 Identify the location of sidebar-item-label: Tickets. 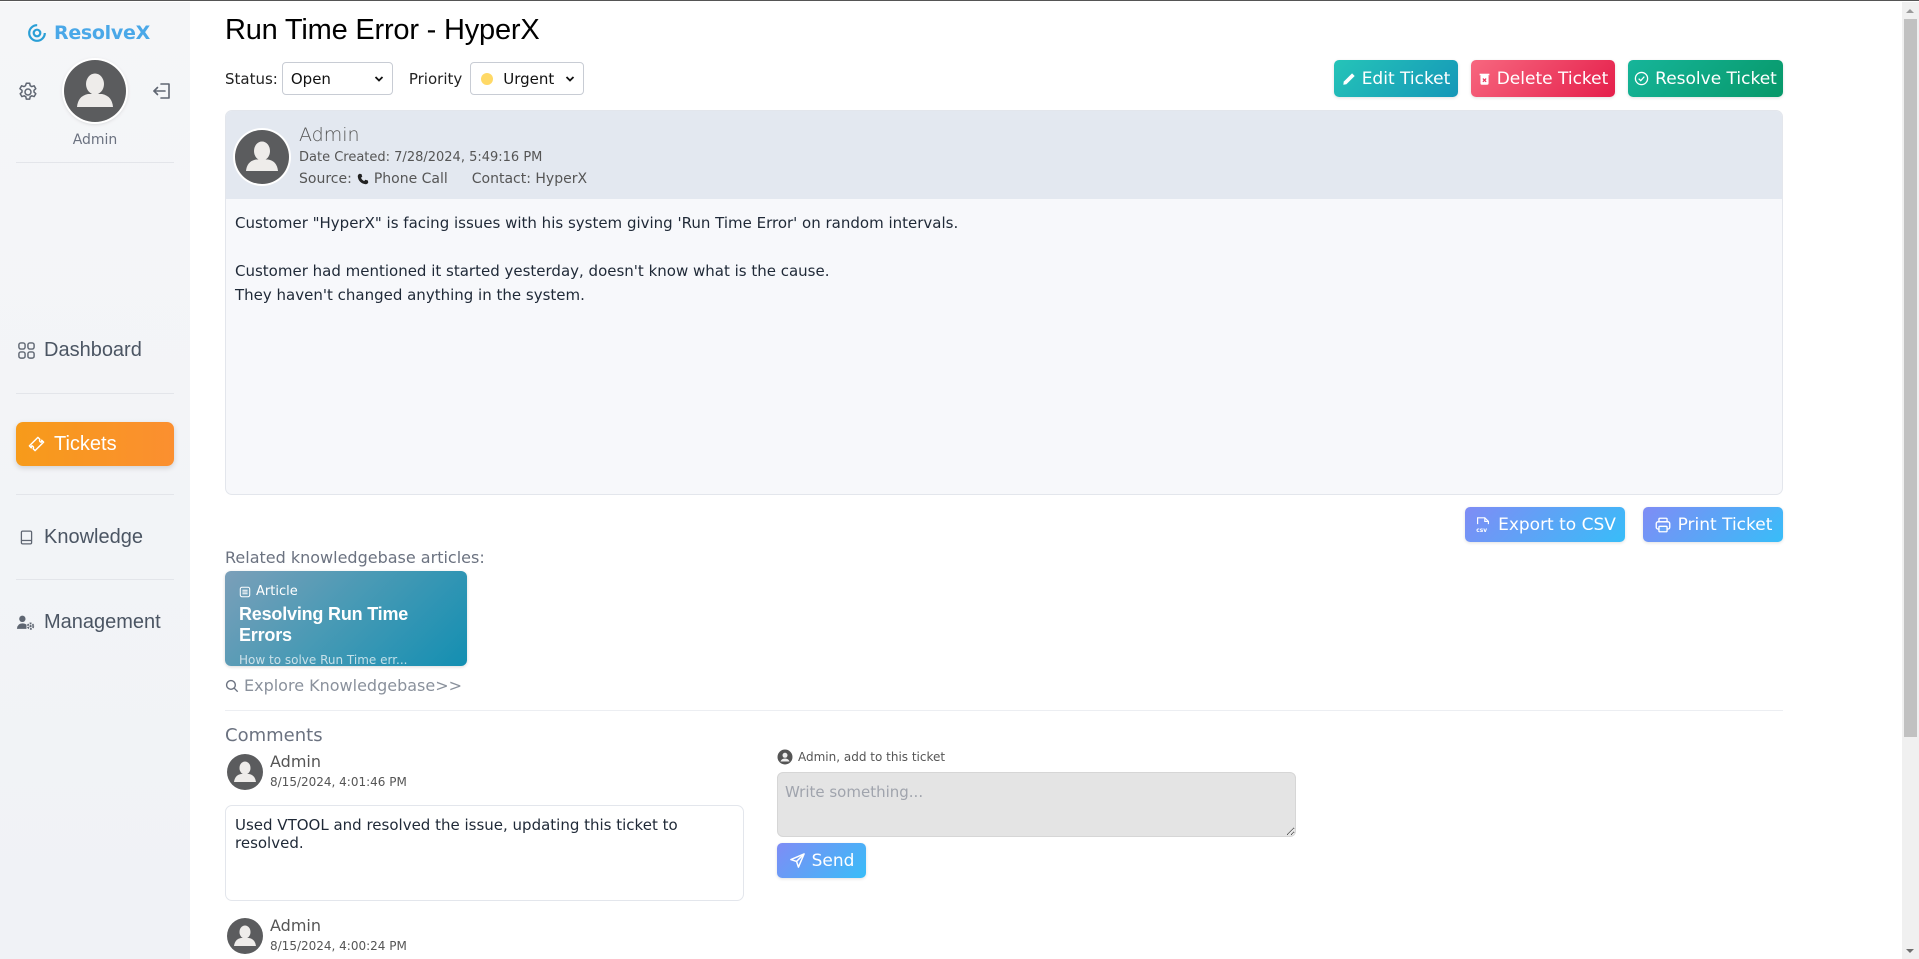
(85, 443).